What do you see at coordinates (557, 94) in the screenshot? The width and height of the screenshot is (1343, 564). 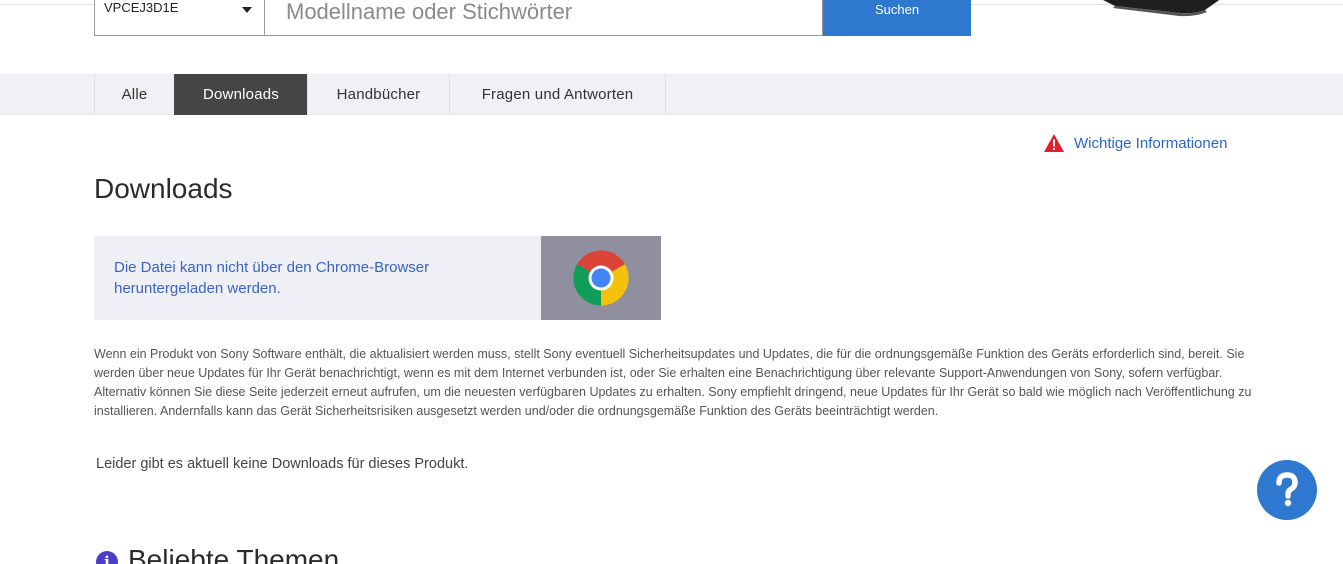 I see `tab-fragen-und-antworten: Fragen und Antworten` at bounding box center [557, 94].